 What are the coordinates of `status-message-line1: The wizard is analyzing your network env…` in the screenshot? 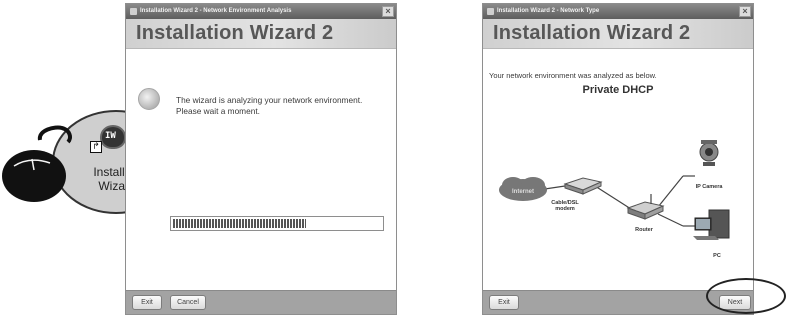 It's located at (269, 100).